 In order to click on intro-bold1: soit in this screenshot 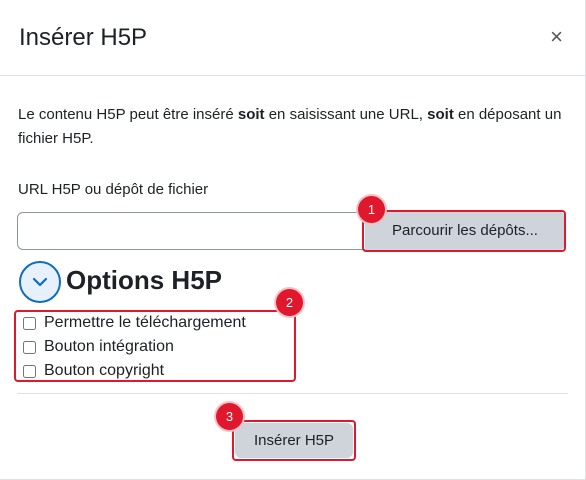, I will do `click(251, 114)`.